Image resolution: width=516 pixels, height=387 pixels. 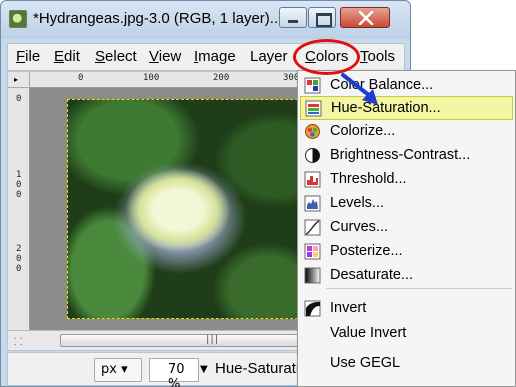 I want to click on menu-tools: Tools, so click(x=377, y=56).